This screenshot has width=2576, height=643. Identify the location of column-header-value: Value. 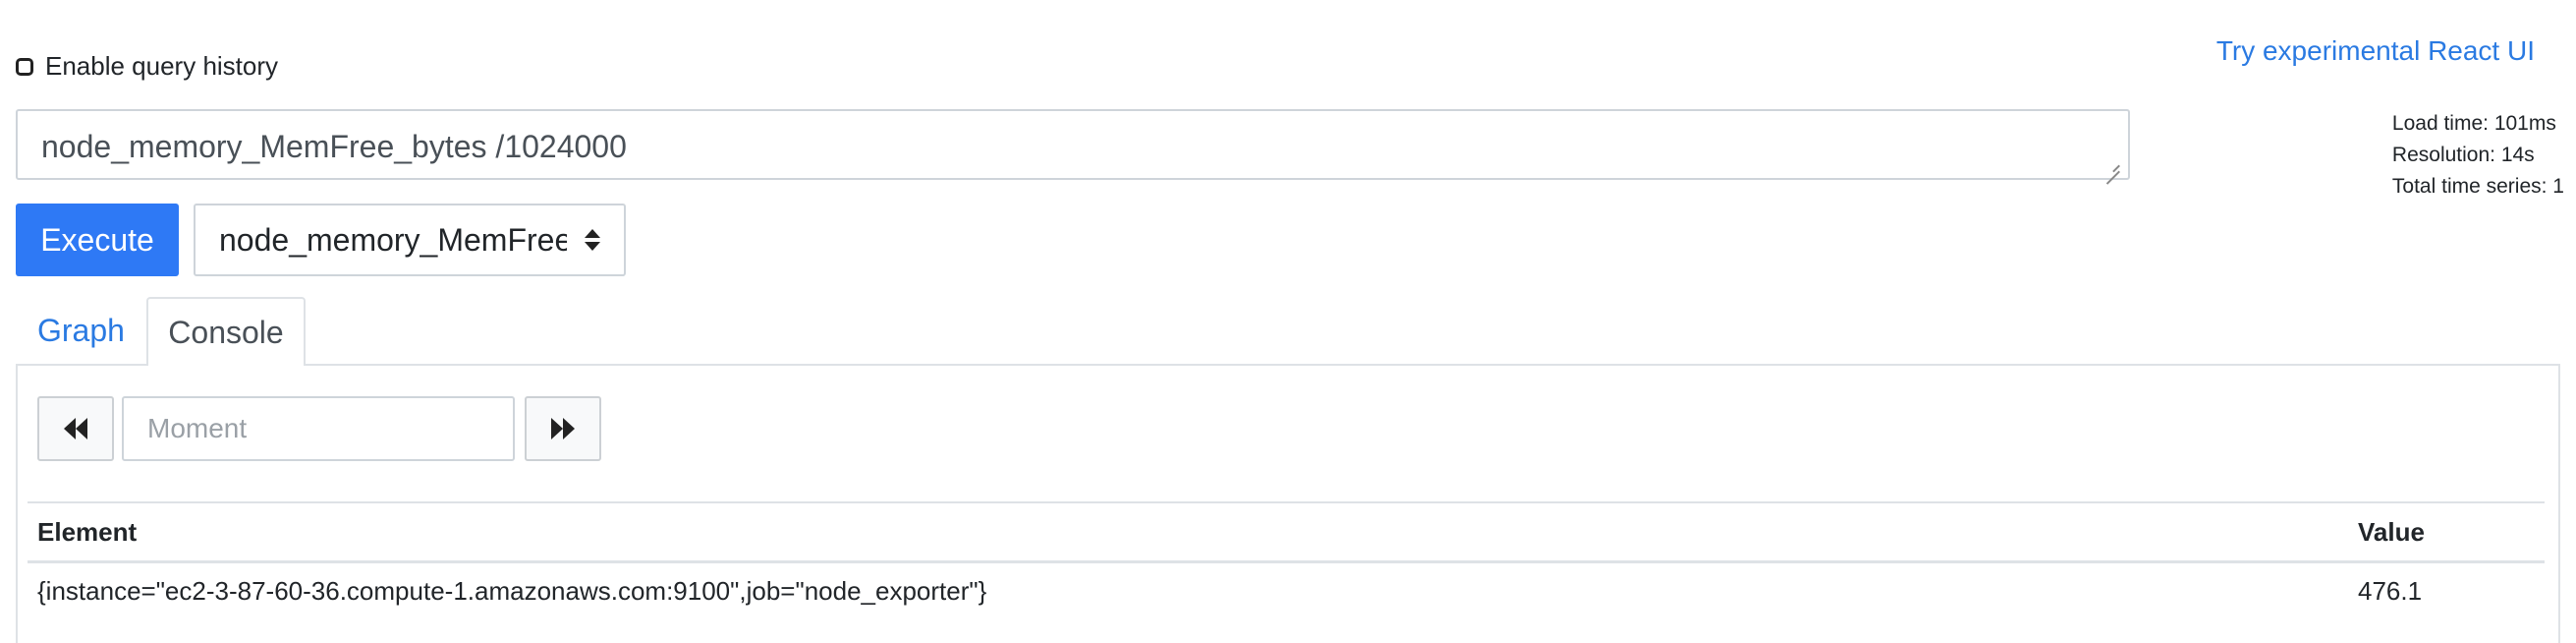
(2391, 532).